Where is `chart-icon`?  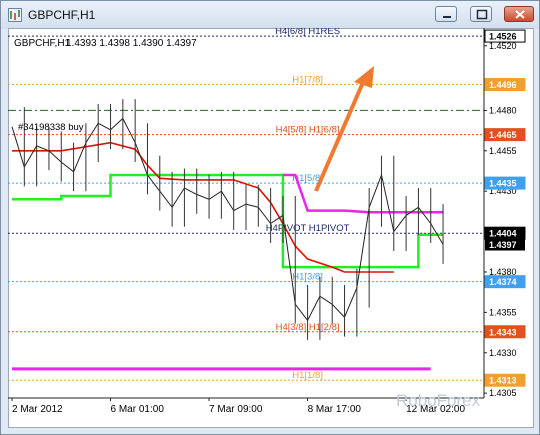 chart-icon is located at coordinates (15, 15).